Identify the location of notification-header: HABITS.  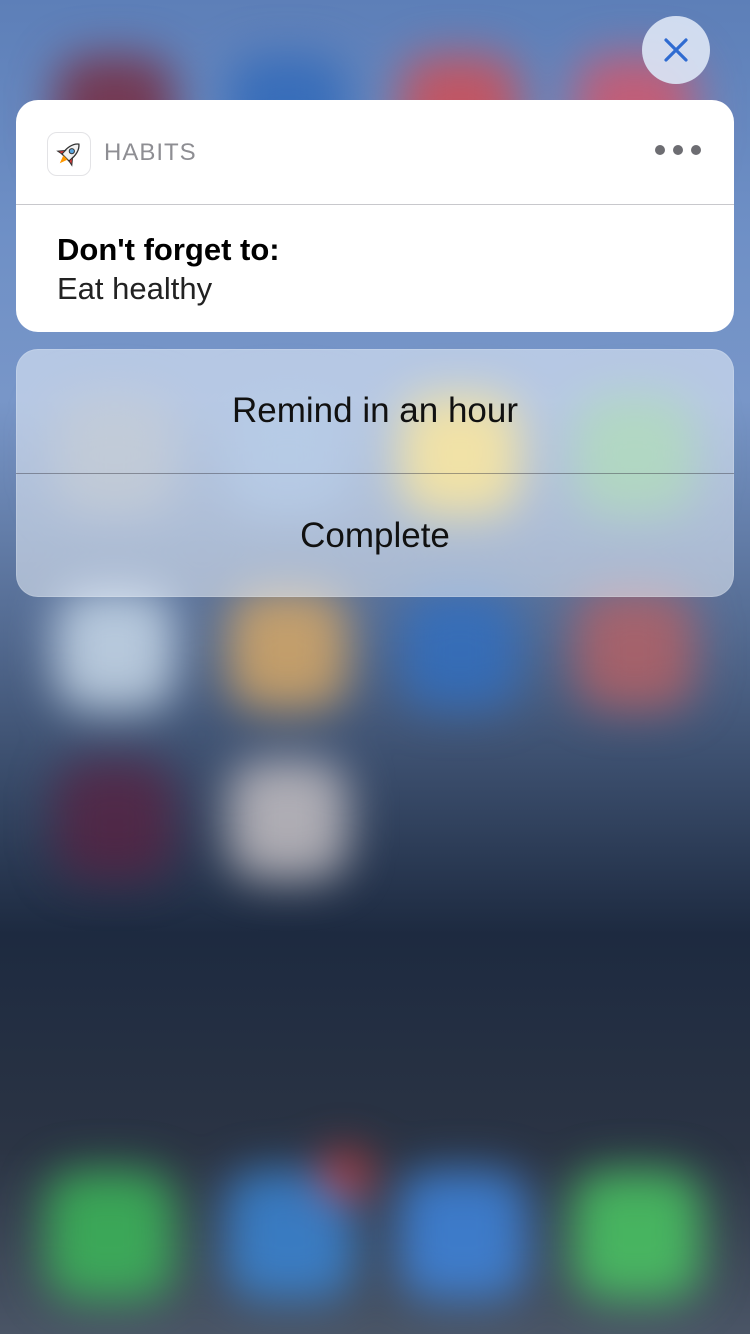
(375, 152).